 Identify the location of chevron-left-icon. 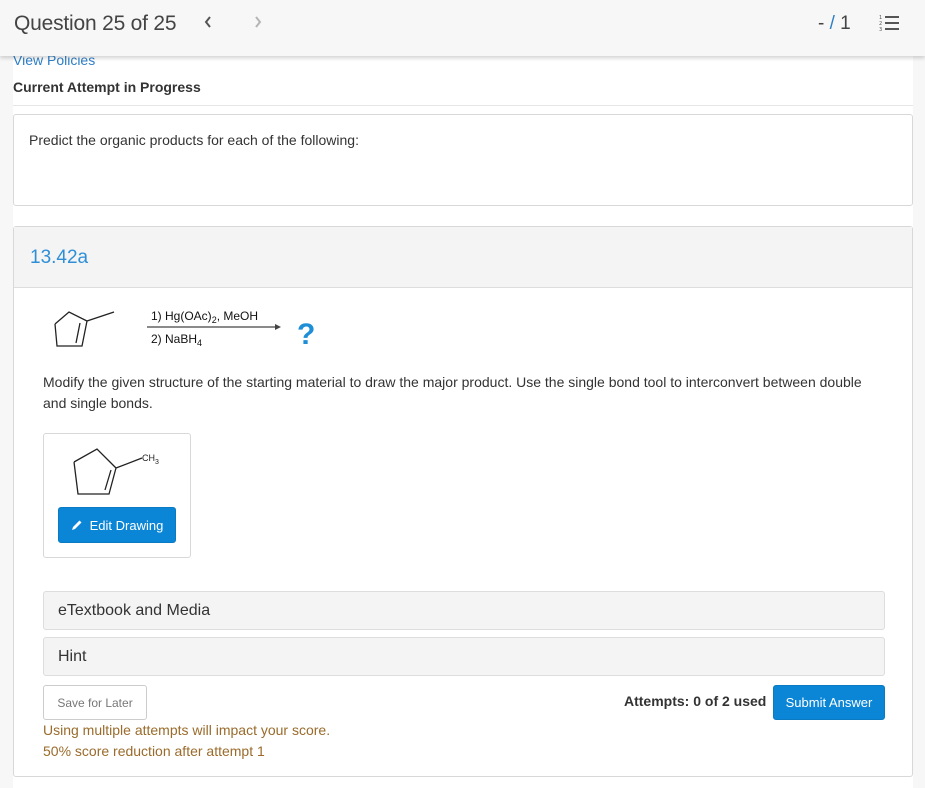
(207, 22).